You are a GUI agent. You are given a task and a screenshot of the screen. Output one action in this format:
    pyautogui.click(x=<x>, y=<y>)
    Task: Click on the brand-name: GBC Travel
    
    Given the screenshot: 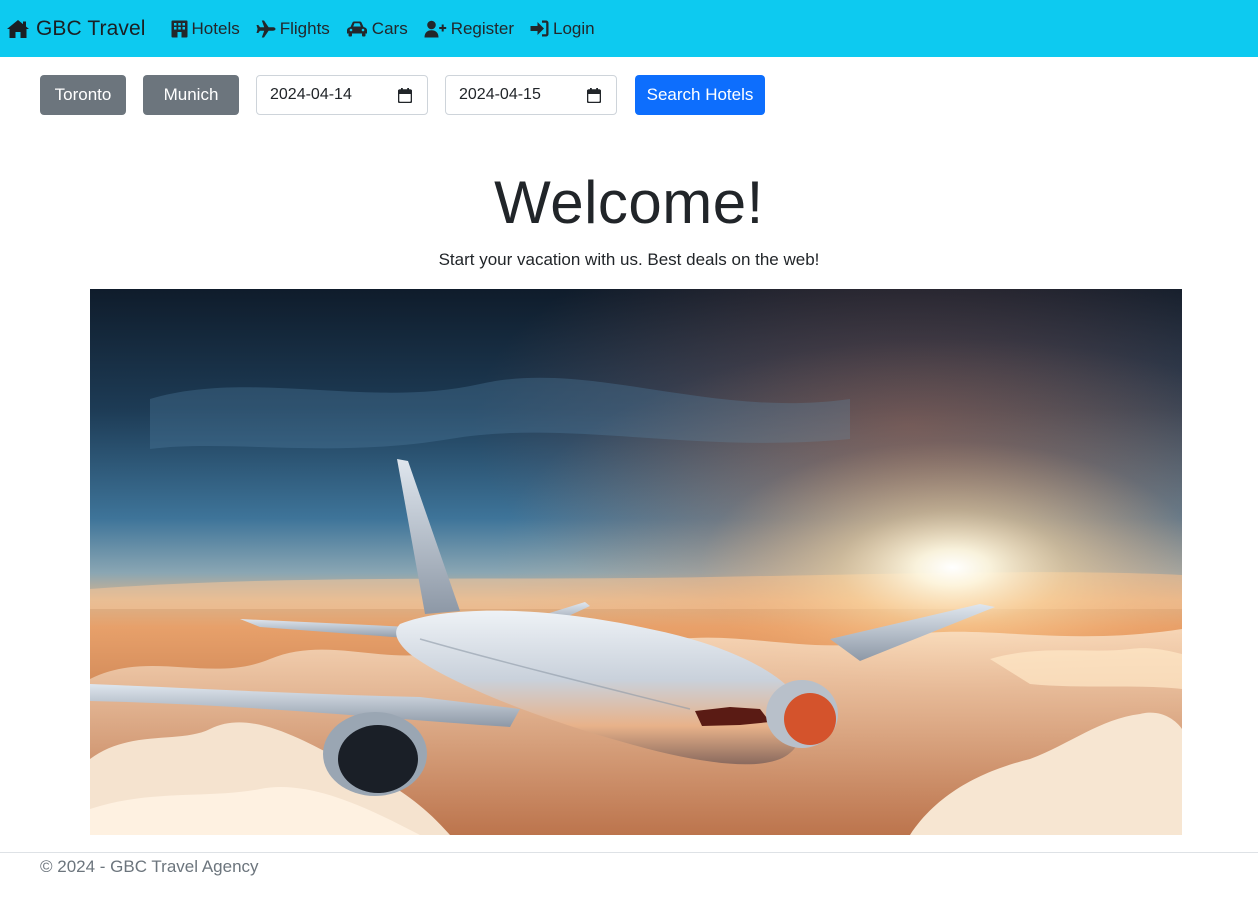 What is the action you would take?
    pyautogui.click(x=91, y=28)
    